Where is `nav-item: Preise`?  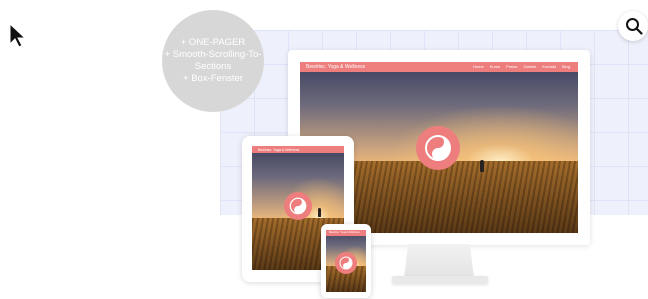
nav-item: Preise is located at coordinates (512, 66).